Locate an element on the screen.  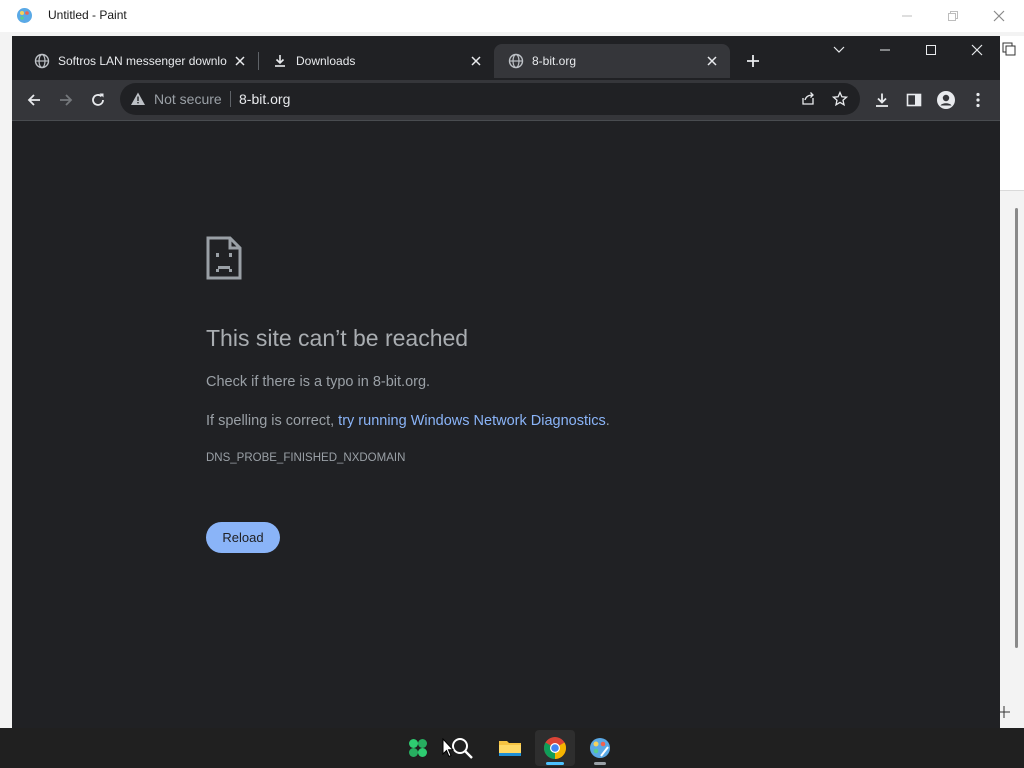
menu-button is located at coordinates (978, 100).